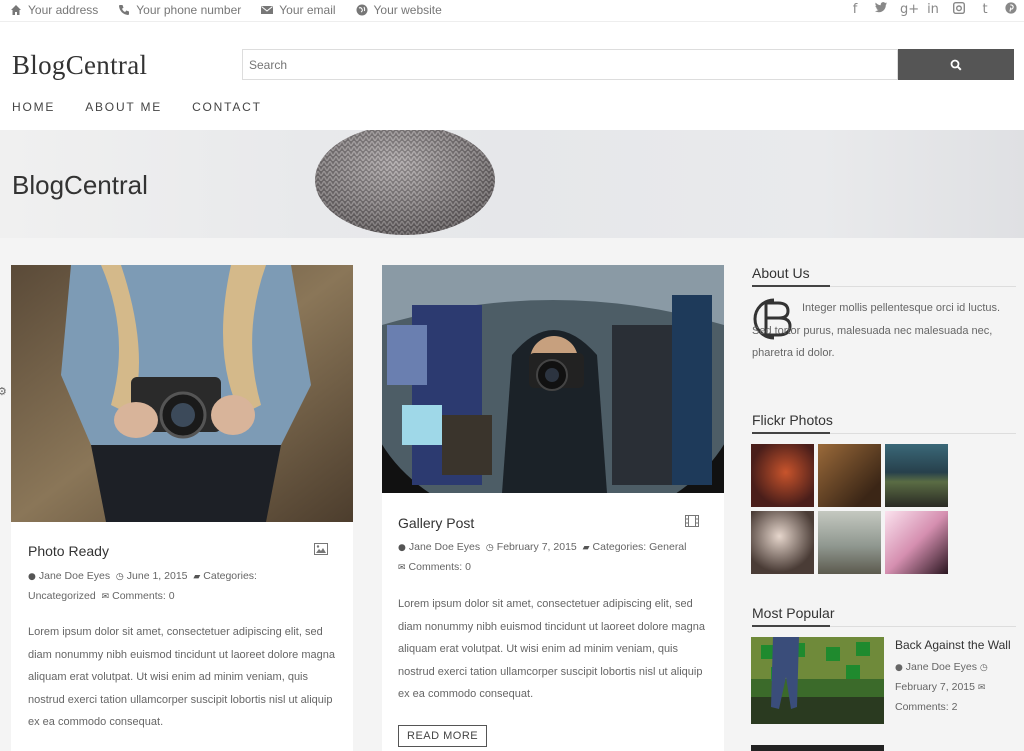 This screenshot has height=751, width=1024. What do you see at coordinates (321, 549) in the screenshot?
I see `image-format-icon` at bounding box center [321, 549].